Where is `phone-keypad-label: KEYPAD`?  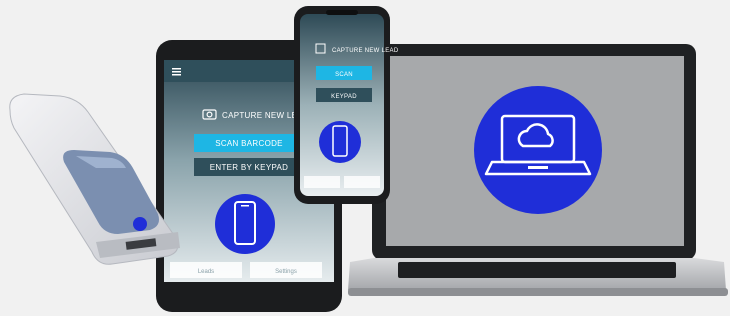
phone-keypad-label: KEYPAD is located at coordinates (344, 97).